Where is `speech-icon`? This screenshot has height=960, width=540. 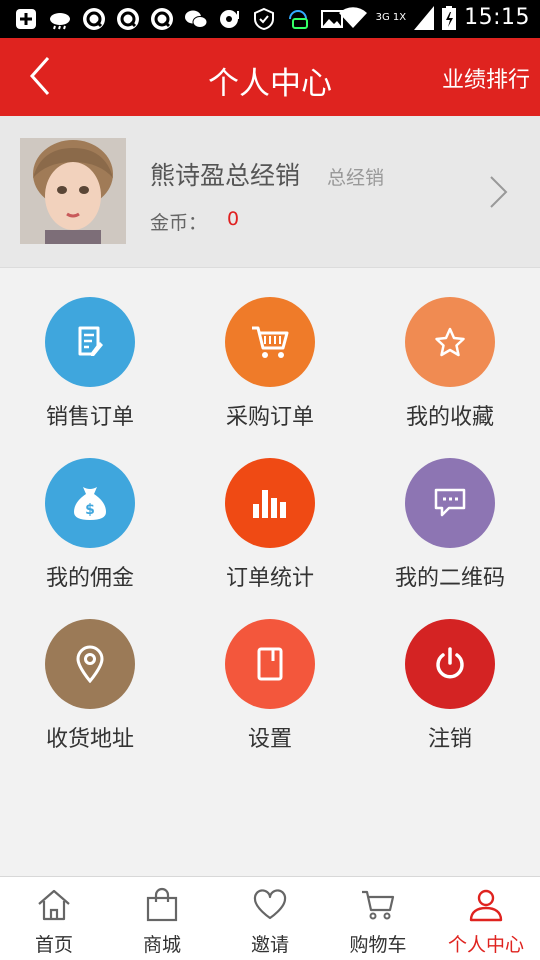
speech-icon is located at coordinates (229, 19).